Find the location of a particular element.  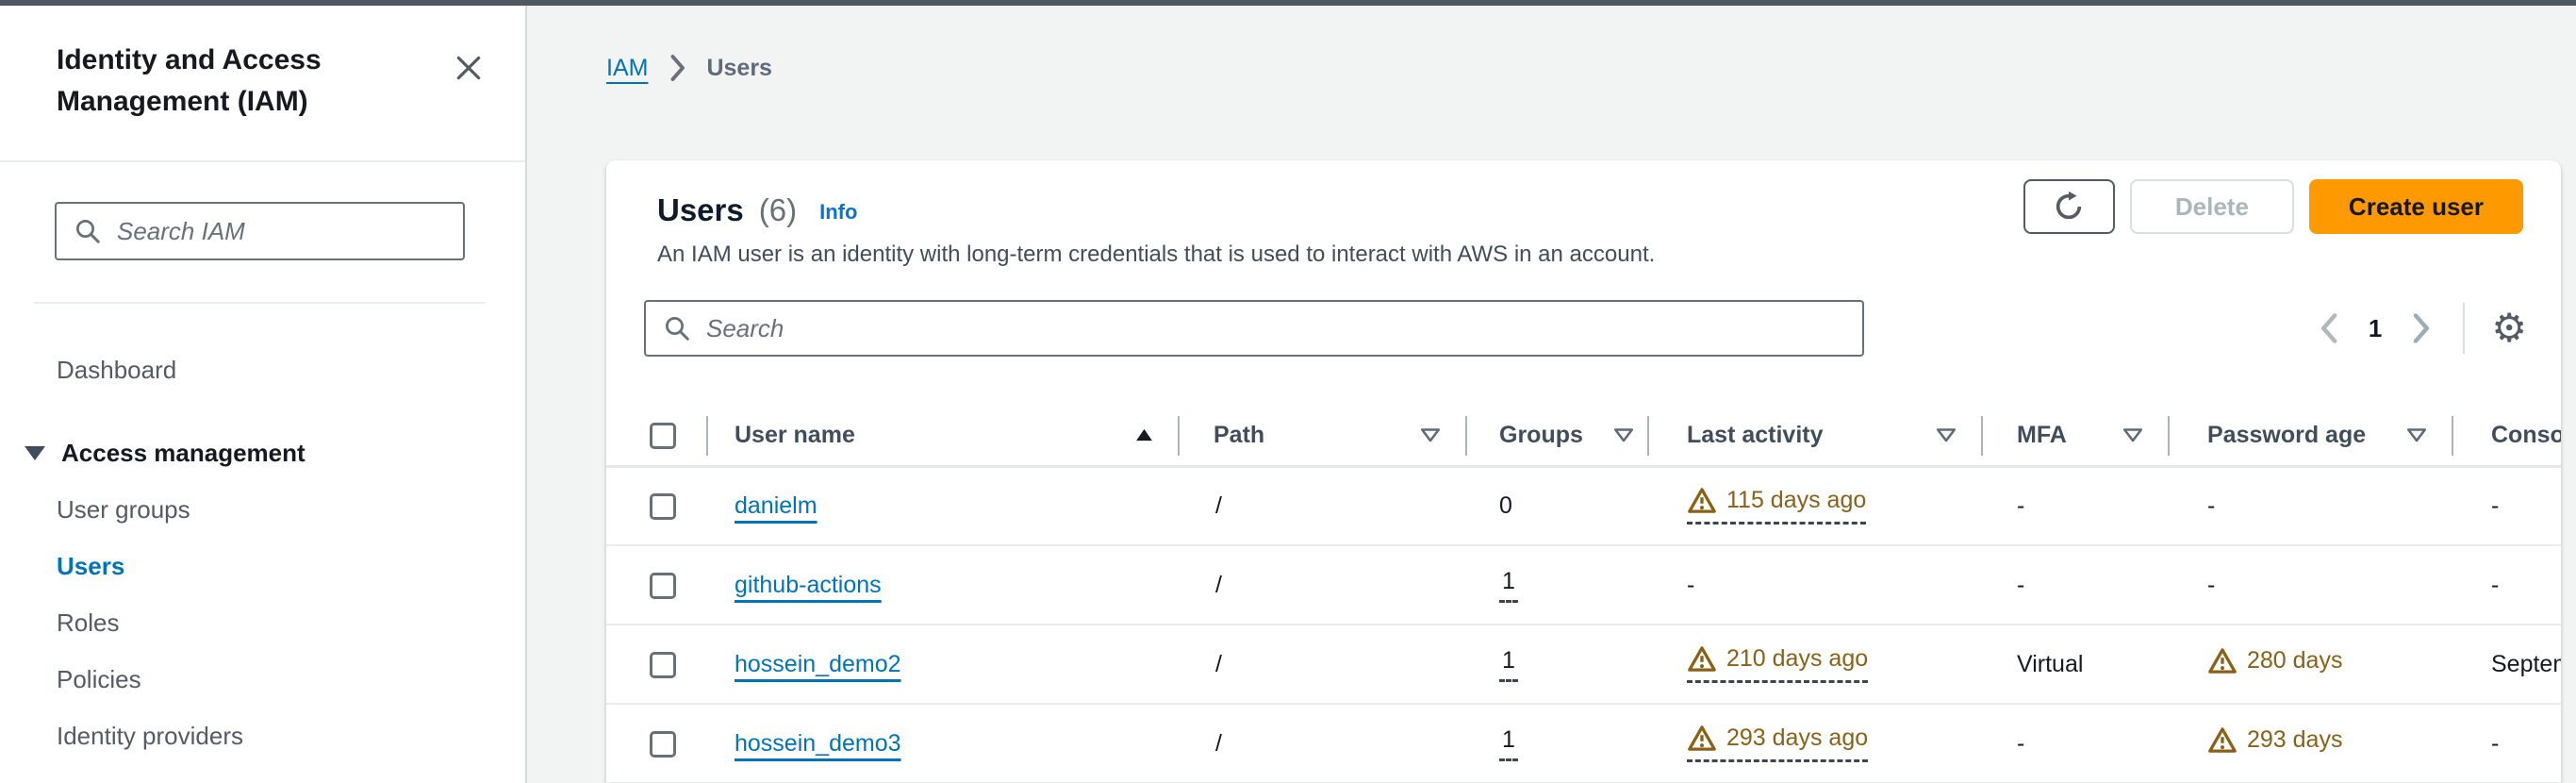

sidebar-item-dashboard: Dashboard is located at coordinates (262, 370).